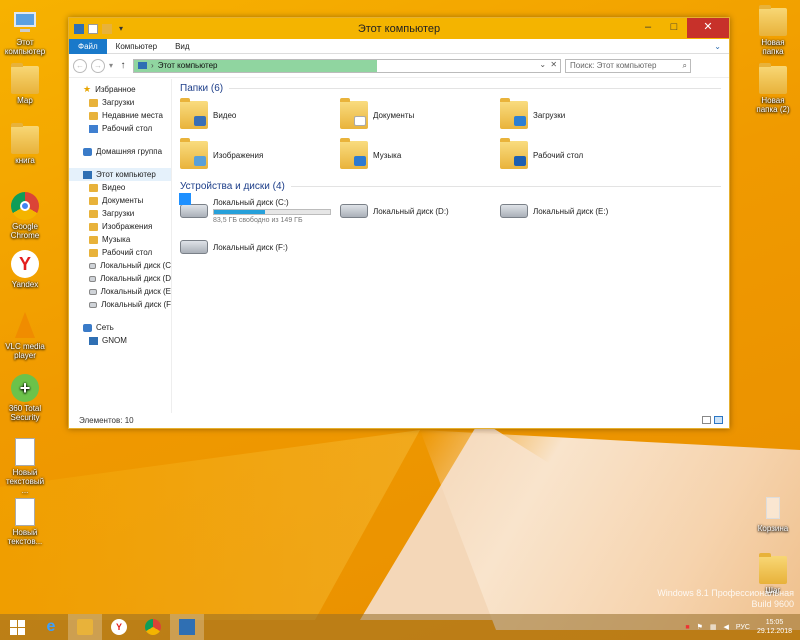 The image size is (800, 640). Describe the element at coordinates (450, 88) in the screenshot. I see `folders-group-header: Папки (6)` at that location.